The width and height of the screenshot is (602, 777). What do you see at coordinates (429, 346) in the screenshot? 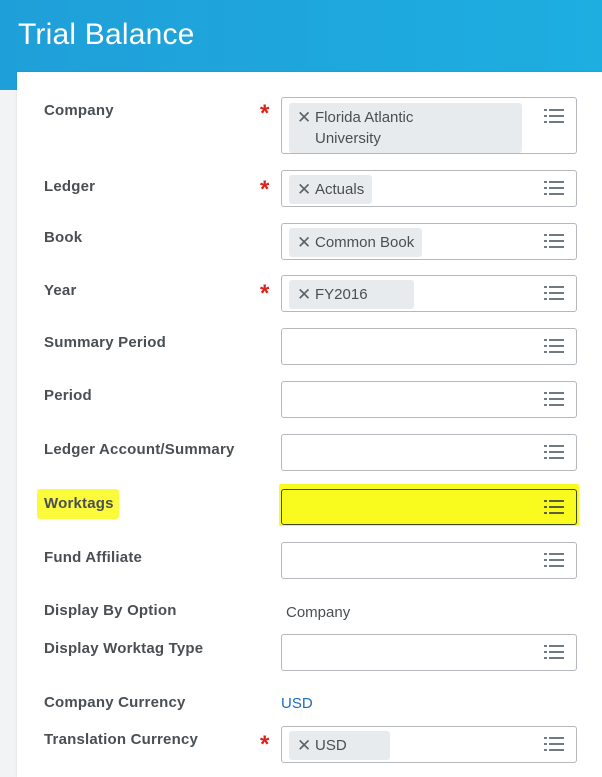
I see `summary-period-field` at bounding box center [429, 346].